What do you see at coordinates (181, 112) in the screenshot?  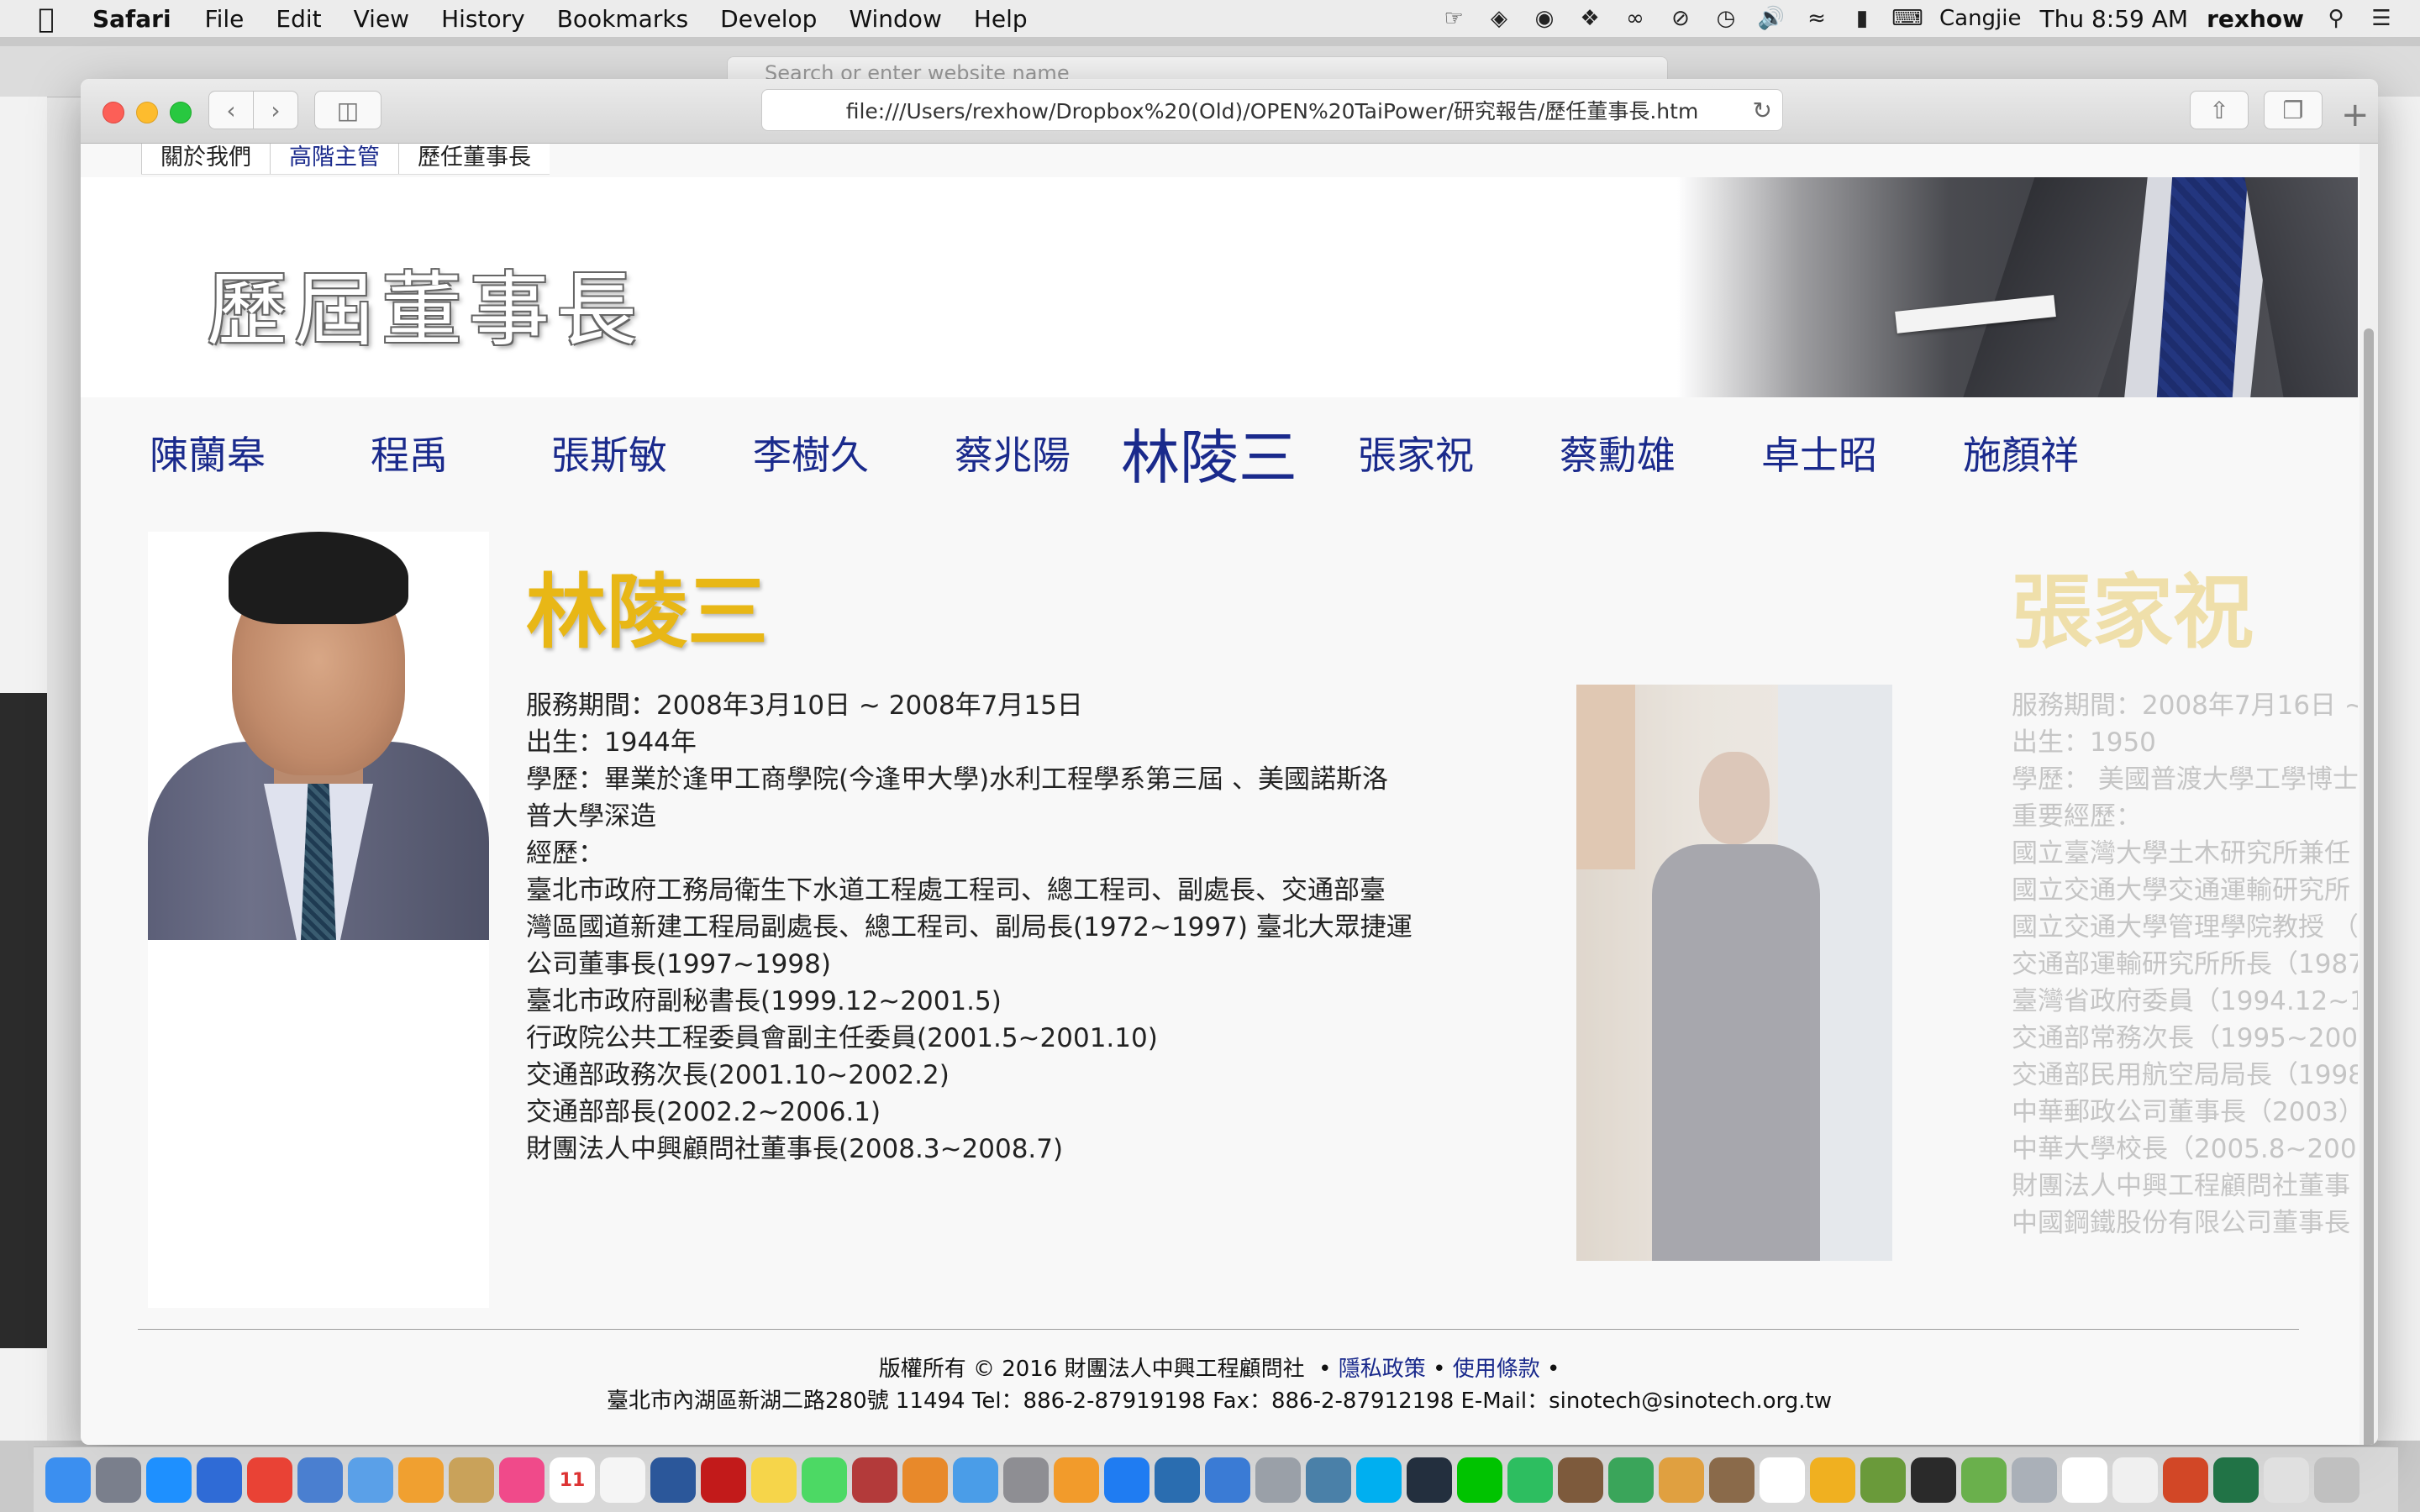 I see `zoom-button` at bounding box center [181, 112].